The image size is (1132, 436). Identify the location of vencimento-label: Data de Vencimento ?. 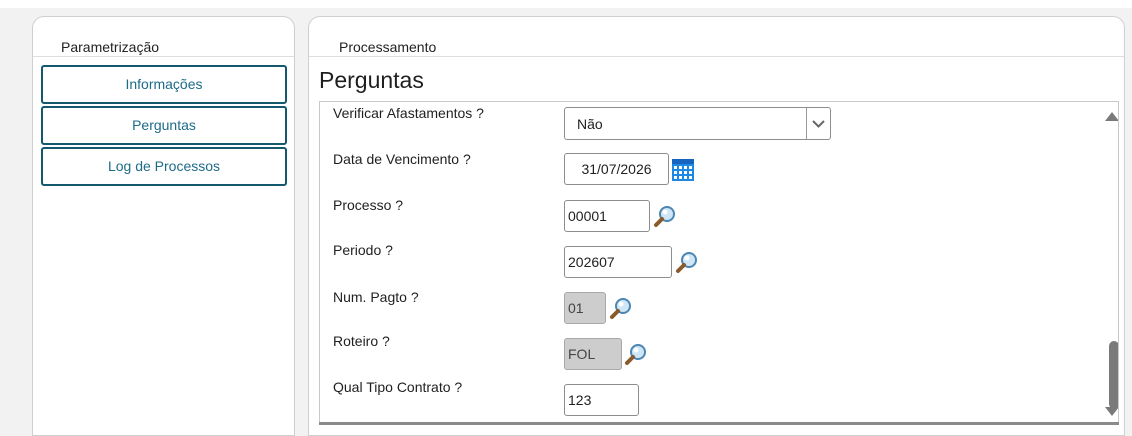
(402, 159).